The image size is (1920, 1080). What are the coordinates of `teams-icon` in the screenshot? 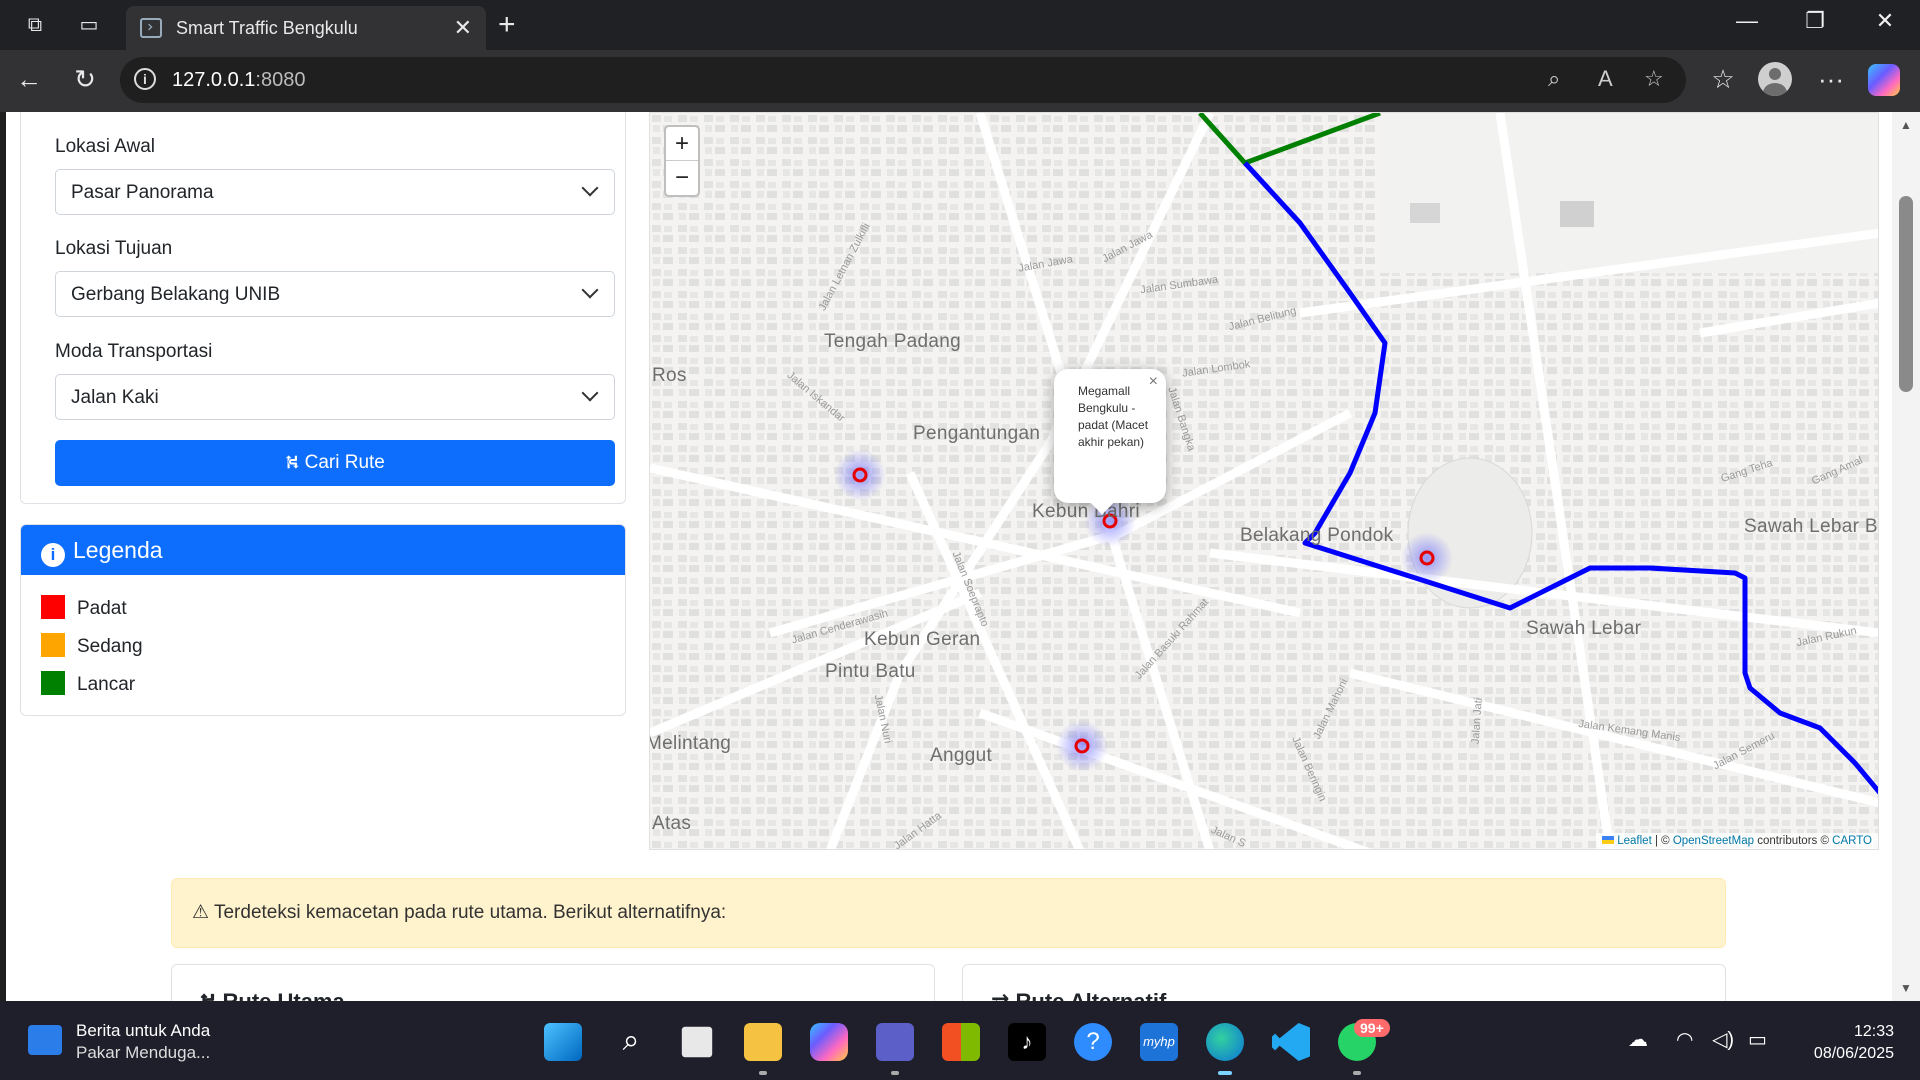 It's located at (895, 1049).